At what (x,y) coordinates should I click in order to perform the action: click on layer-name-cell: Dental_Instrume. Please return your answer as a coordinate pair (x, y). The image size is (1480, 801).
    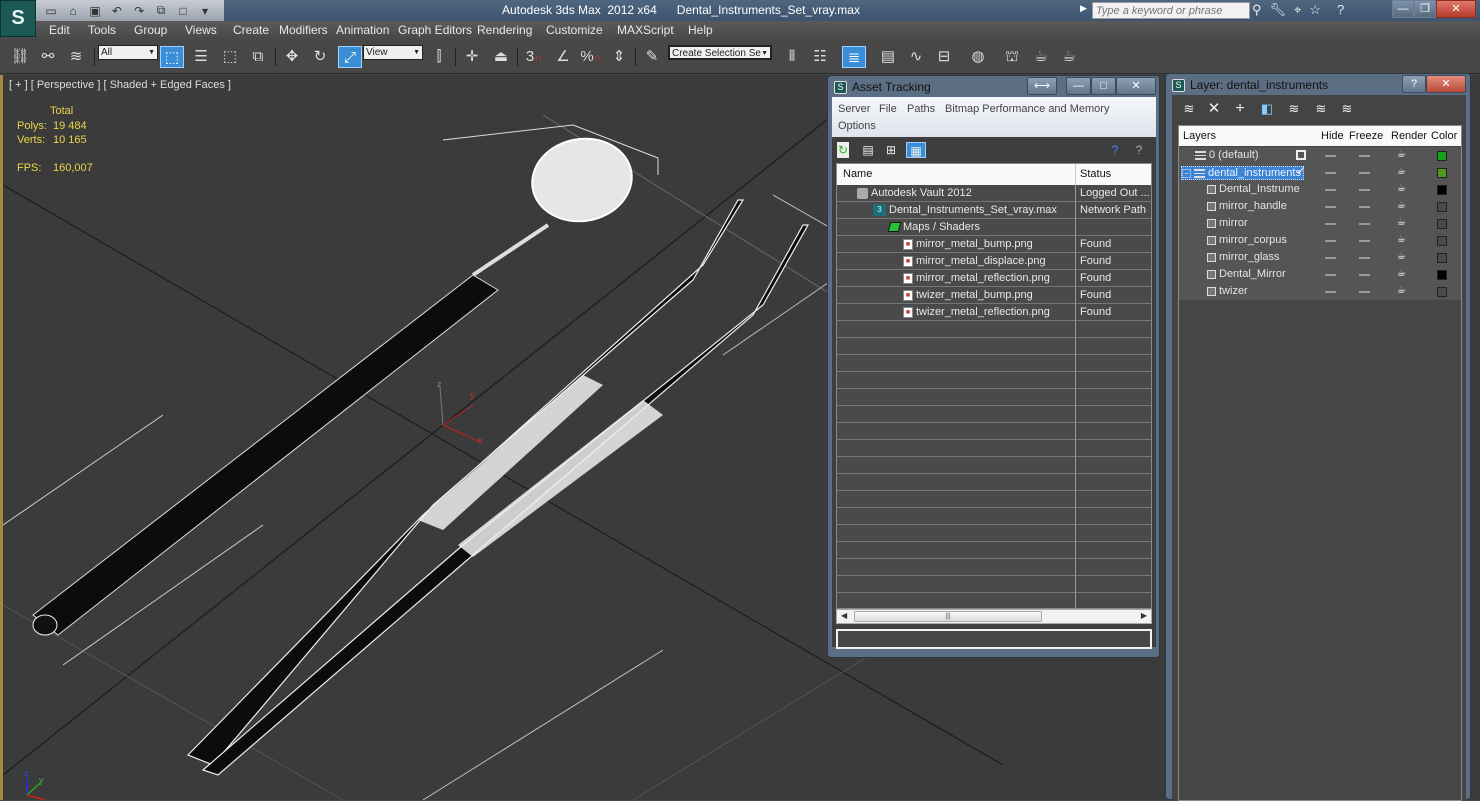
    Looking at the image, I should click on (1253, 189).